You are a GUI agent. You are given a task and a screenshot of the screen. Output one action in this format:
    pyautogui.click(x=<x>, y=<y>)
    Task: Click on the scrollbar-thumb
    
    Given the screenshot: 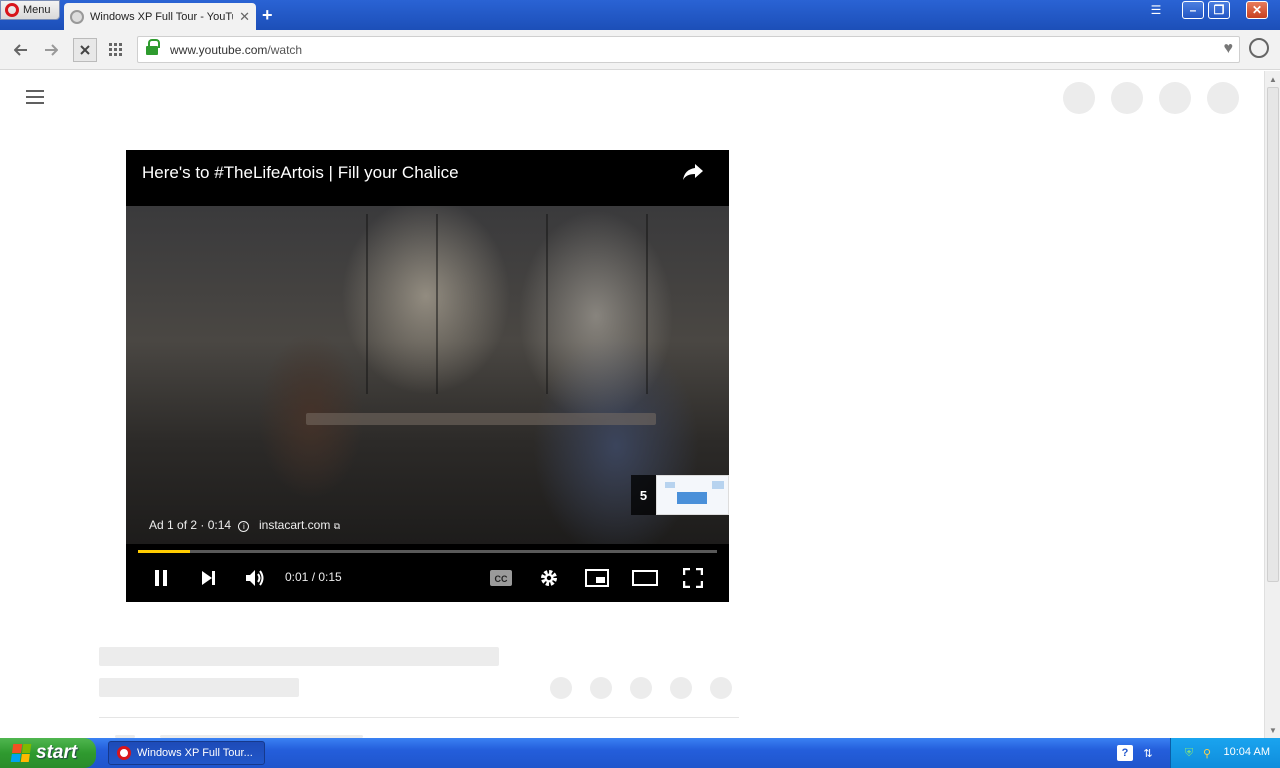 What is the action you would take?
    pyautogui.click(x=1273, y=334)
    